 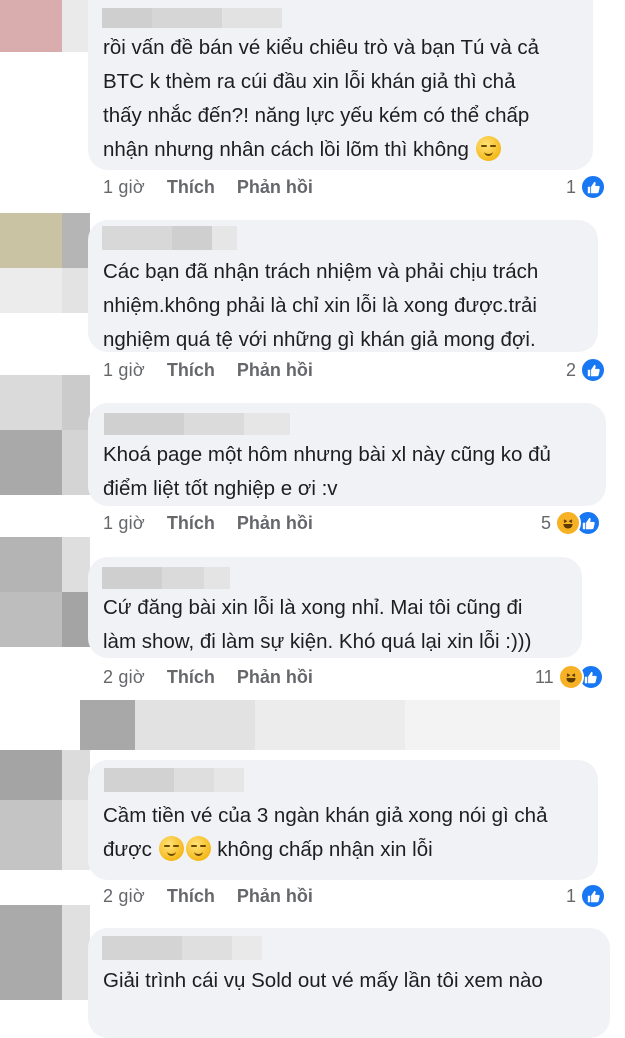 I want to click on comment-line: điểm liệt tốt nghiệp e ơi :v, so click(x=220, y=488).